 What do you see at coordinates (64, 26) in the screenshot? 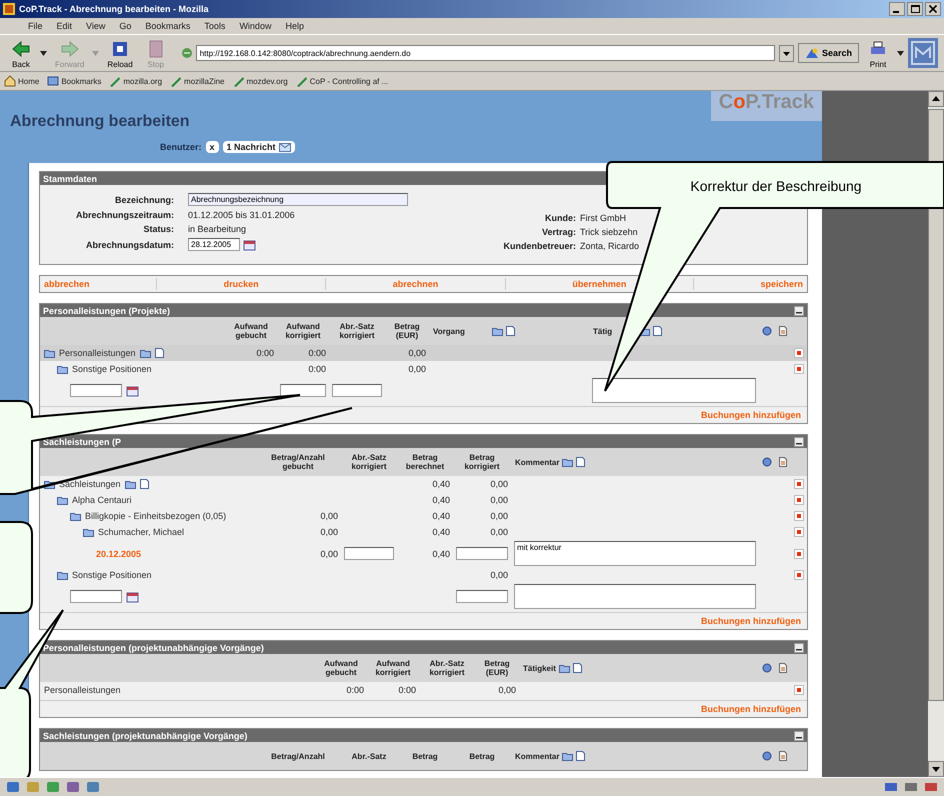
I see `menu-item: Edit` at bounding box center [64, 26].